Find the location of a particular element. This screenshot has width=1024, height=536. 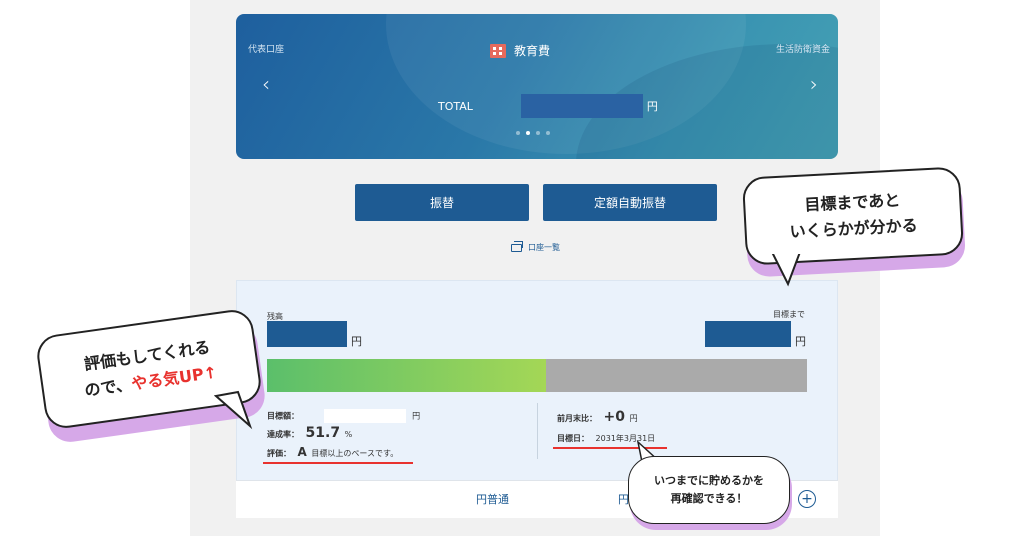

eval-grade: A is located at coordinates (302, 452).